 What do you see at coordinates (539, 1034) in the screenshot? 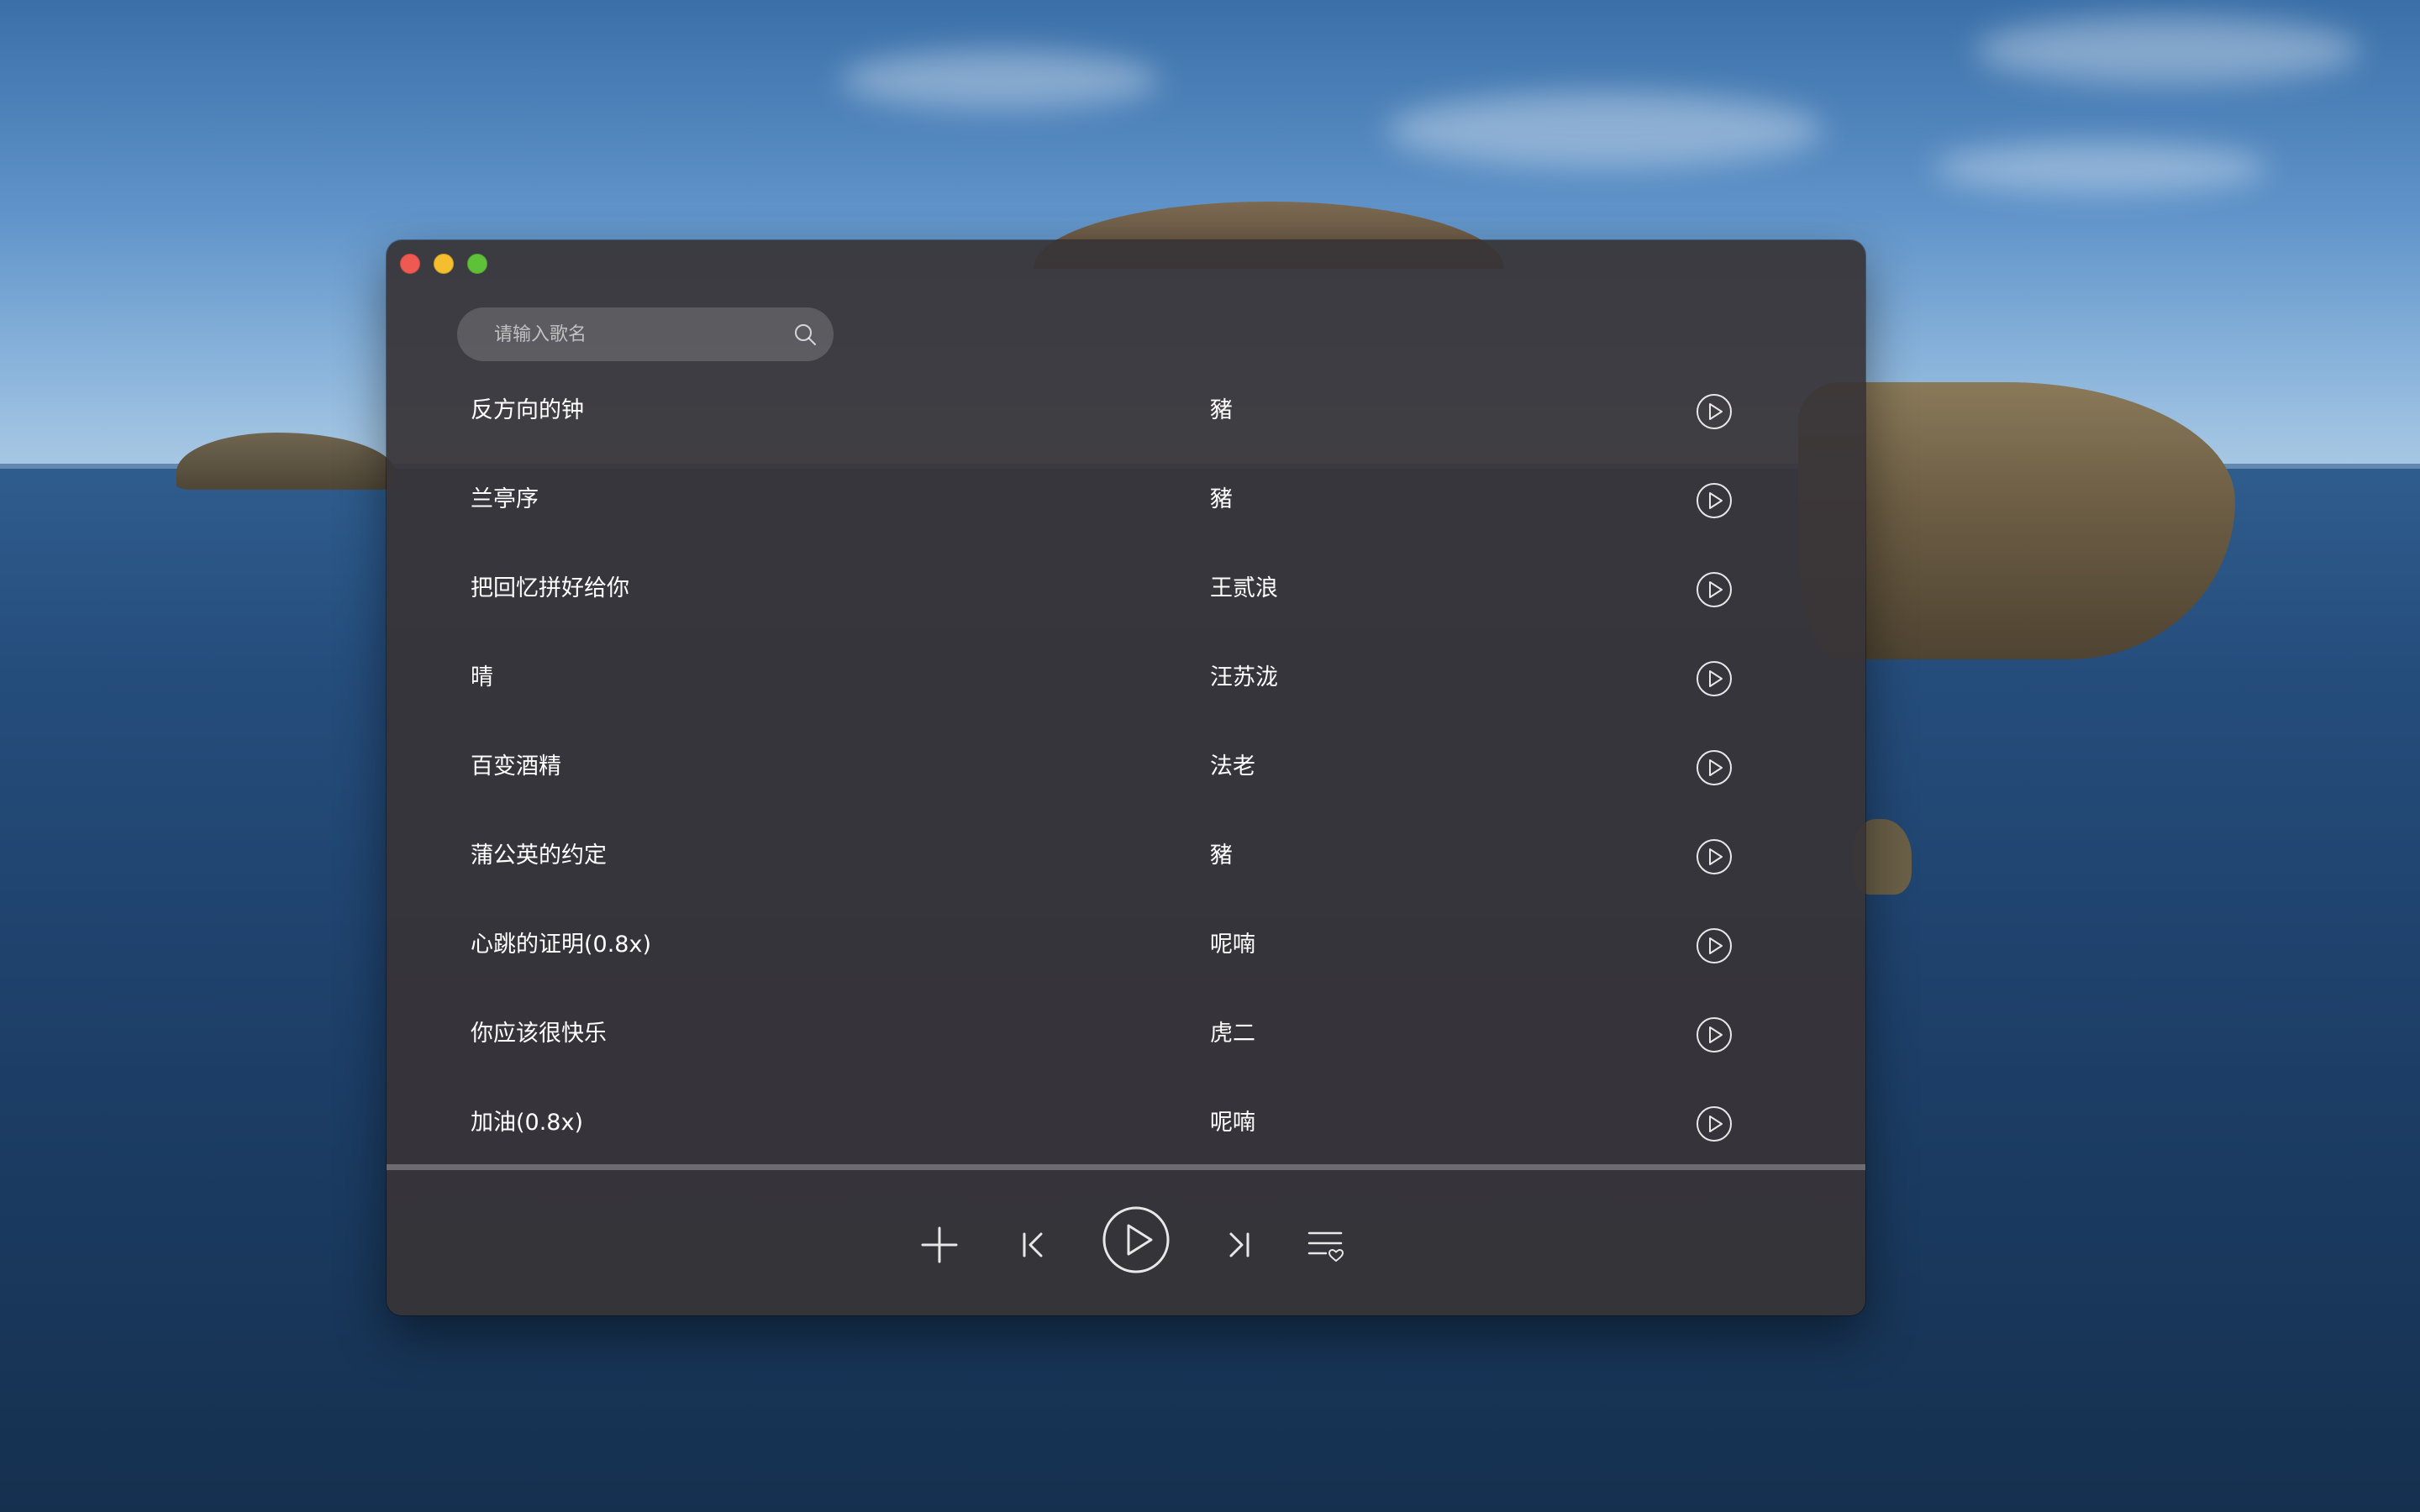
I see `song-title: 你应该很快乐` at bounding box center [539, 1034].